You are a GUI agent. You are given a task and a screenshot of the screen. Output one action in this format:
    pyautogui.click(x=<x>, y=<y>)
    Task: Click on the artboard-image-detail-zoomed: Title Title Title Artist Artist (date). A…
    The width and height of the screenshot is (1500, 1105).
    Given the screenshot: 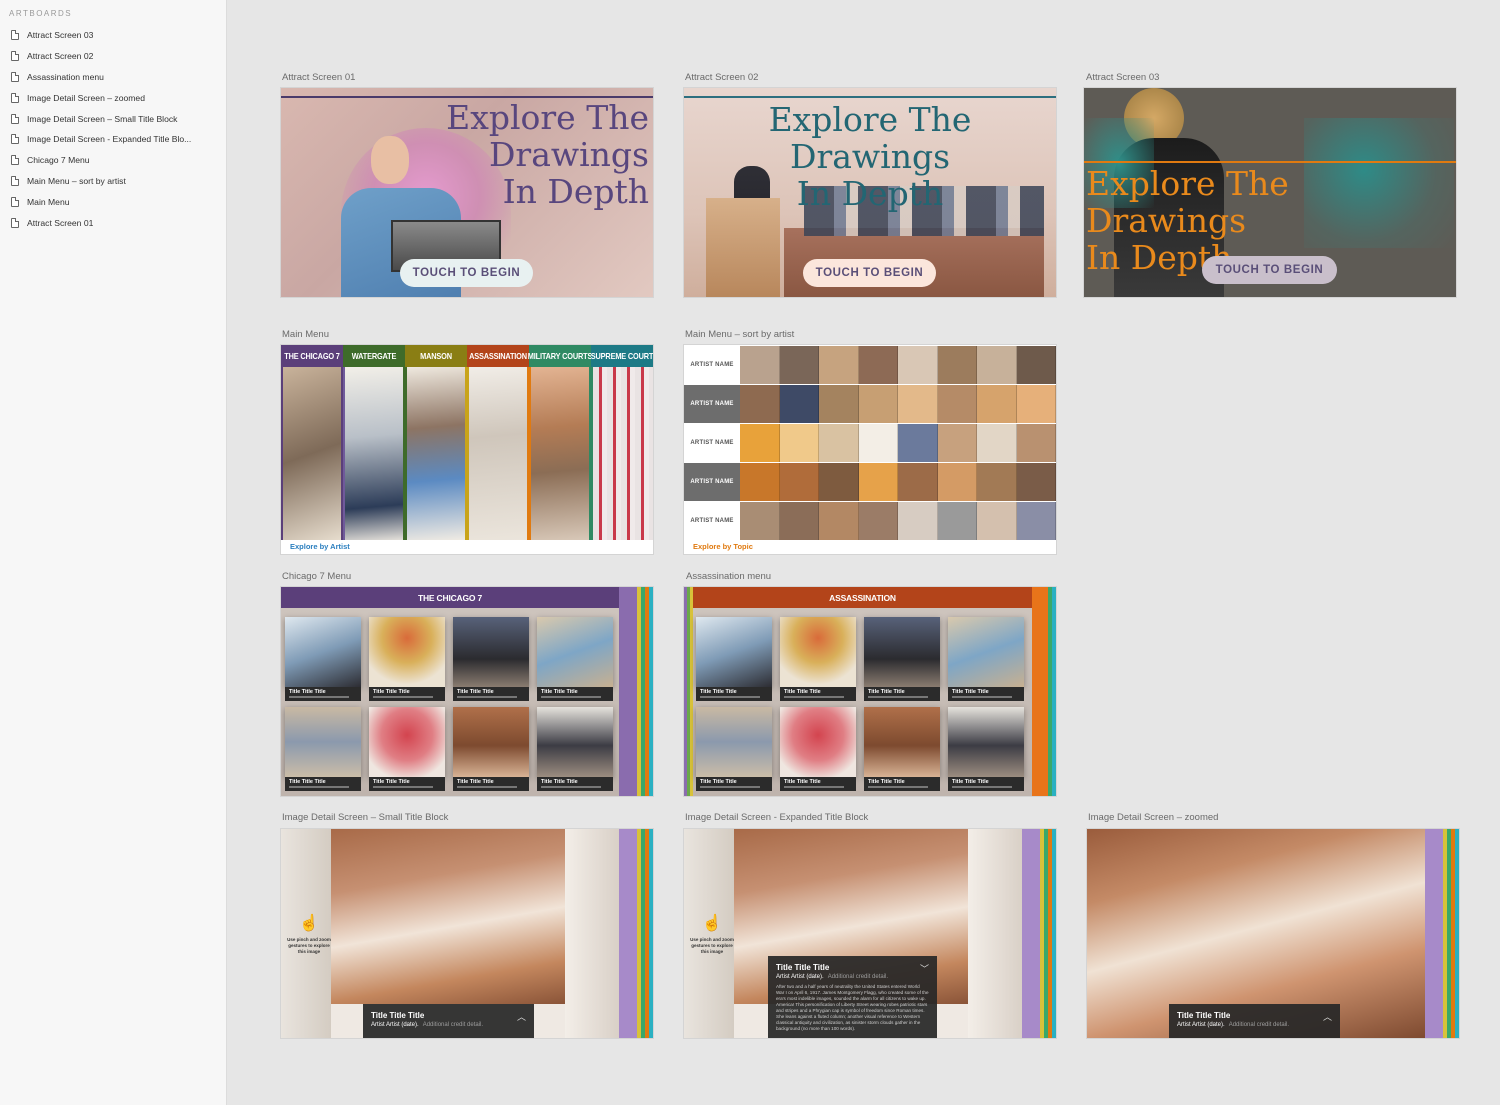 What is the action you would take?
    pyautogui.click(x=1273, y=933)
    